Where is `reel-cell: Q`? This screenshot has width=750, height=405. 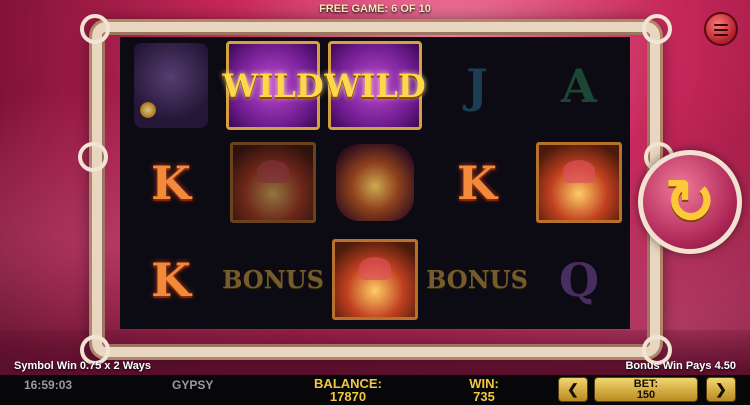
reel-cell: Q is located at coordinates (579, 279).